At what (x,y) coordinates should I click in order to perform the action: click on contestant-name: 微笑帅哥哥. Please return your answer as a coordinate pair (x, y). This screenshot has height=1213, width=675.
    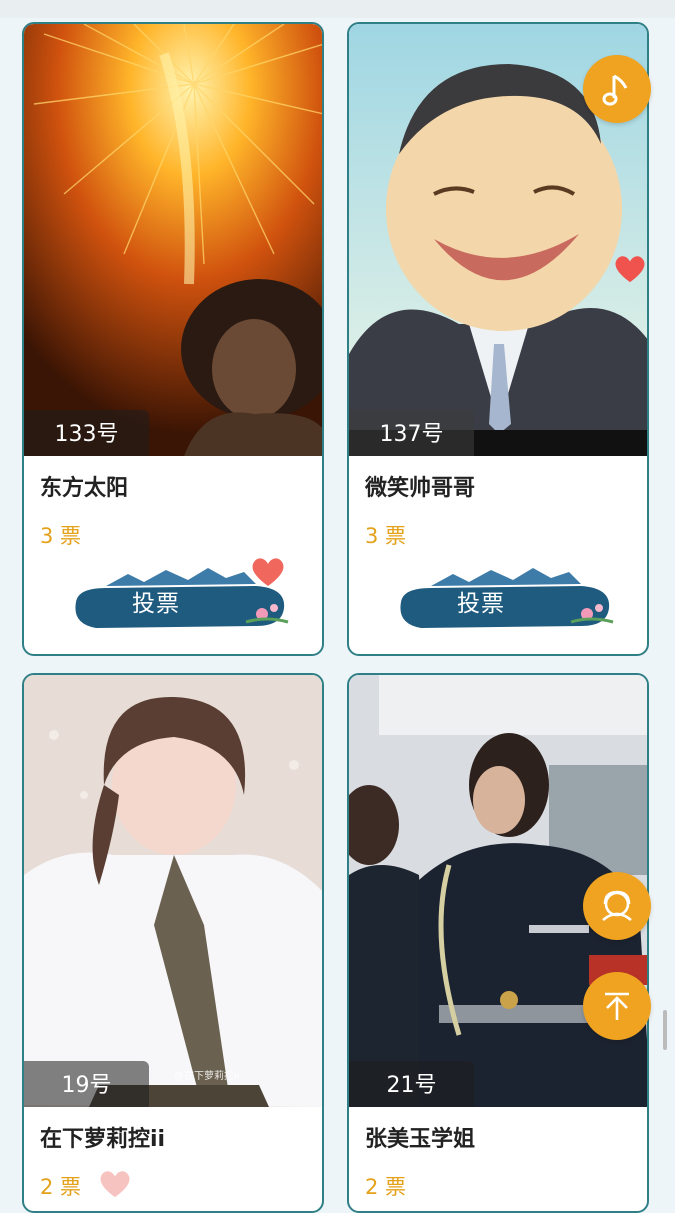
    Looking at the image, I should click on (420, 488).